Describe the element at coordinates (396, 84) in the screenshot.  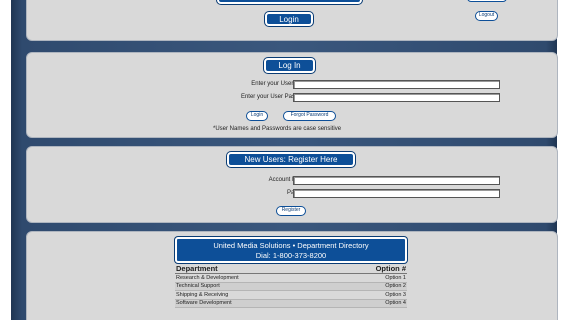
I see `username-input` at that location.